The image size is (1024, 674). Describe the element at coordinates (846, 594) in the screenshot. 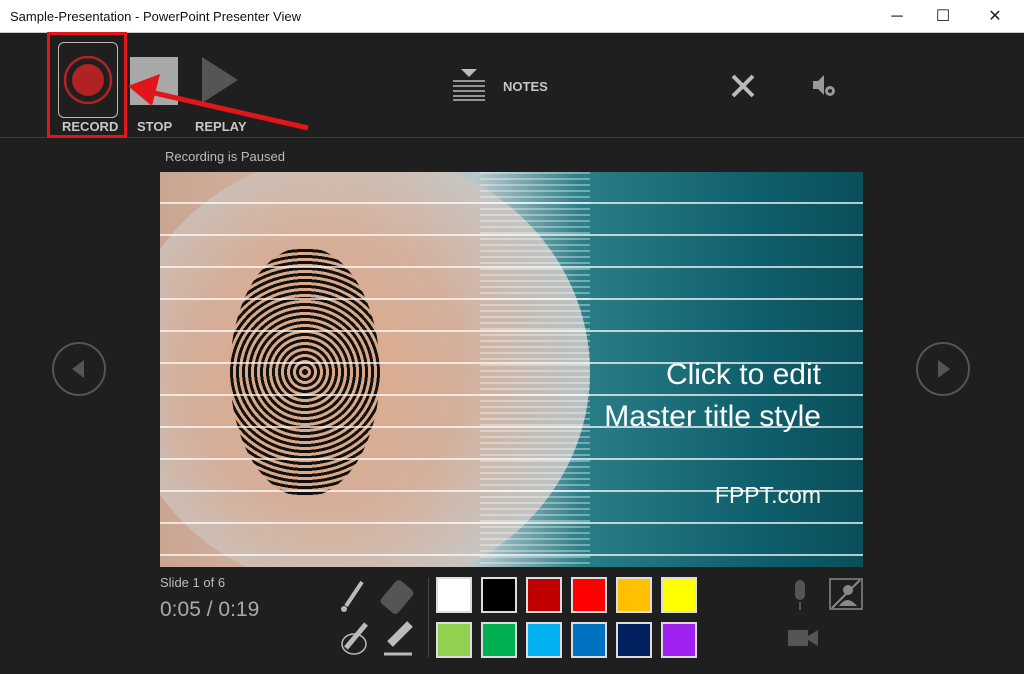

I see `camera-preview-off-icon` at that location.